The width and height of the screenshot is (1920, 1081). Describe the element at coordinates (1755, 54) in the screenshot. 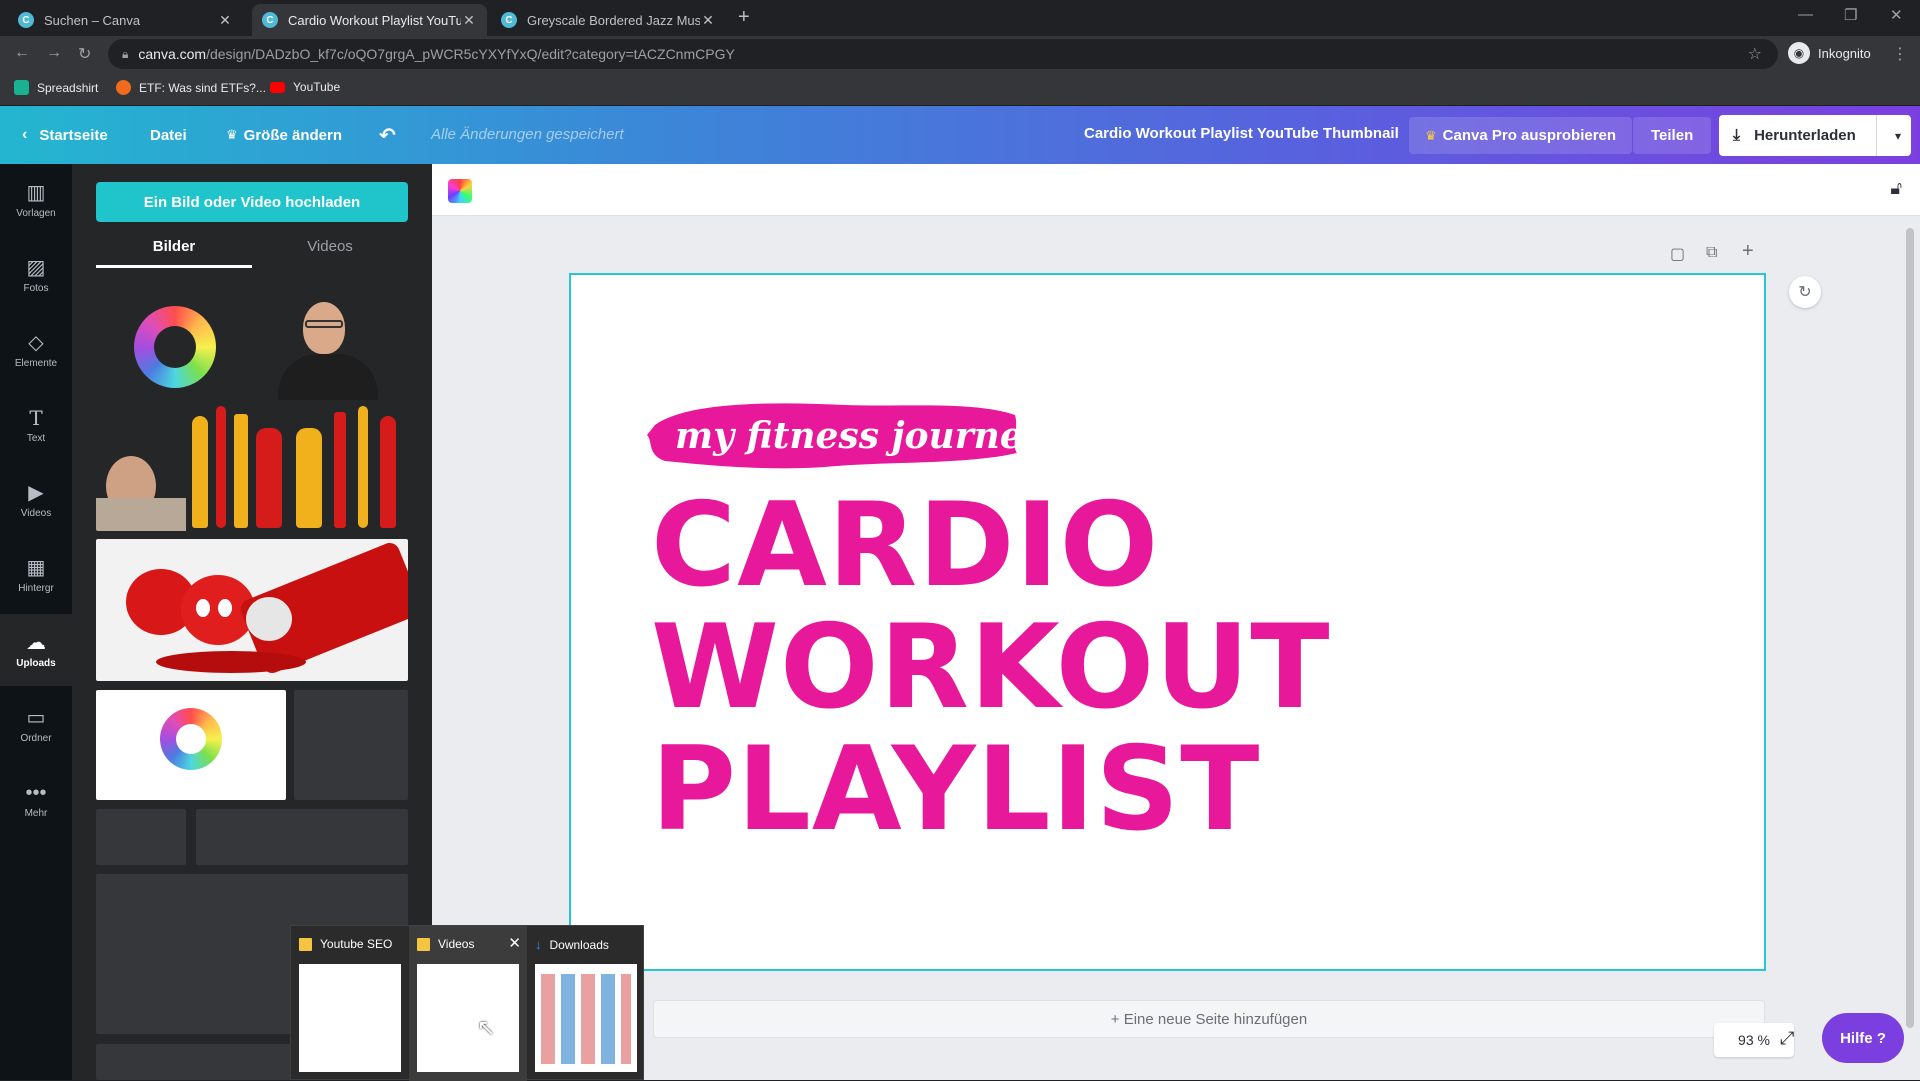

I see `bookmark-star-icon: ☆` at that location.